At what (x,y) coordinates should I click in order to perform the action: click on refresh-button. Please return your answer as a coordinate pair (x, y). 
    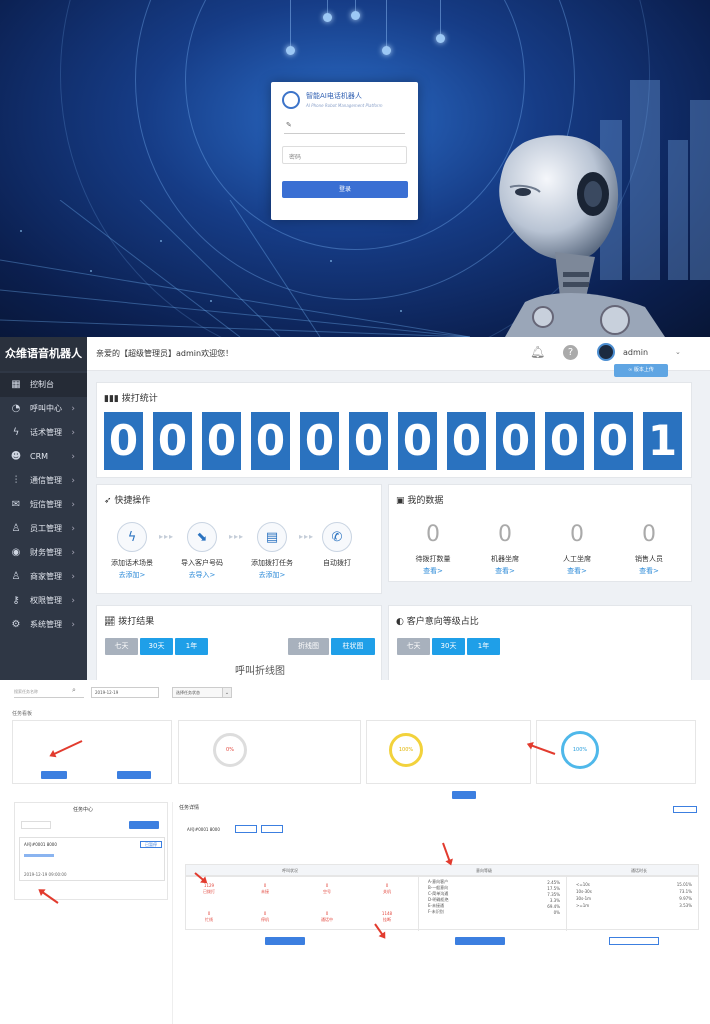
    Looking at the image, I should click on (464, 795).